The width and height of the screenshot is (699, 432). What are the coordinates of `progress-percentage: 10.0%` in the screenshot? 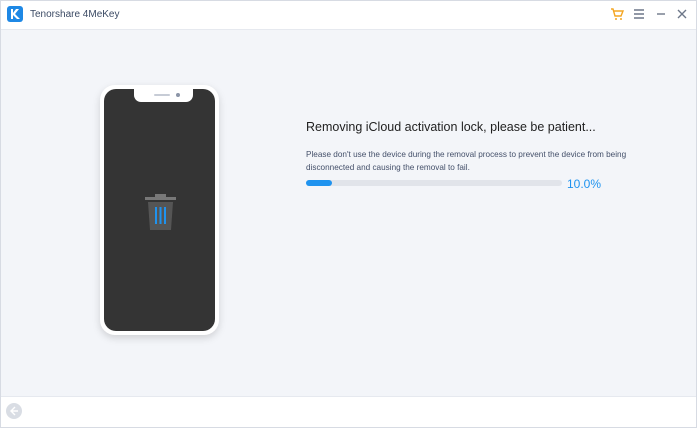 It's located at (584, 184).